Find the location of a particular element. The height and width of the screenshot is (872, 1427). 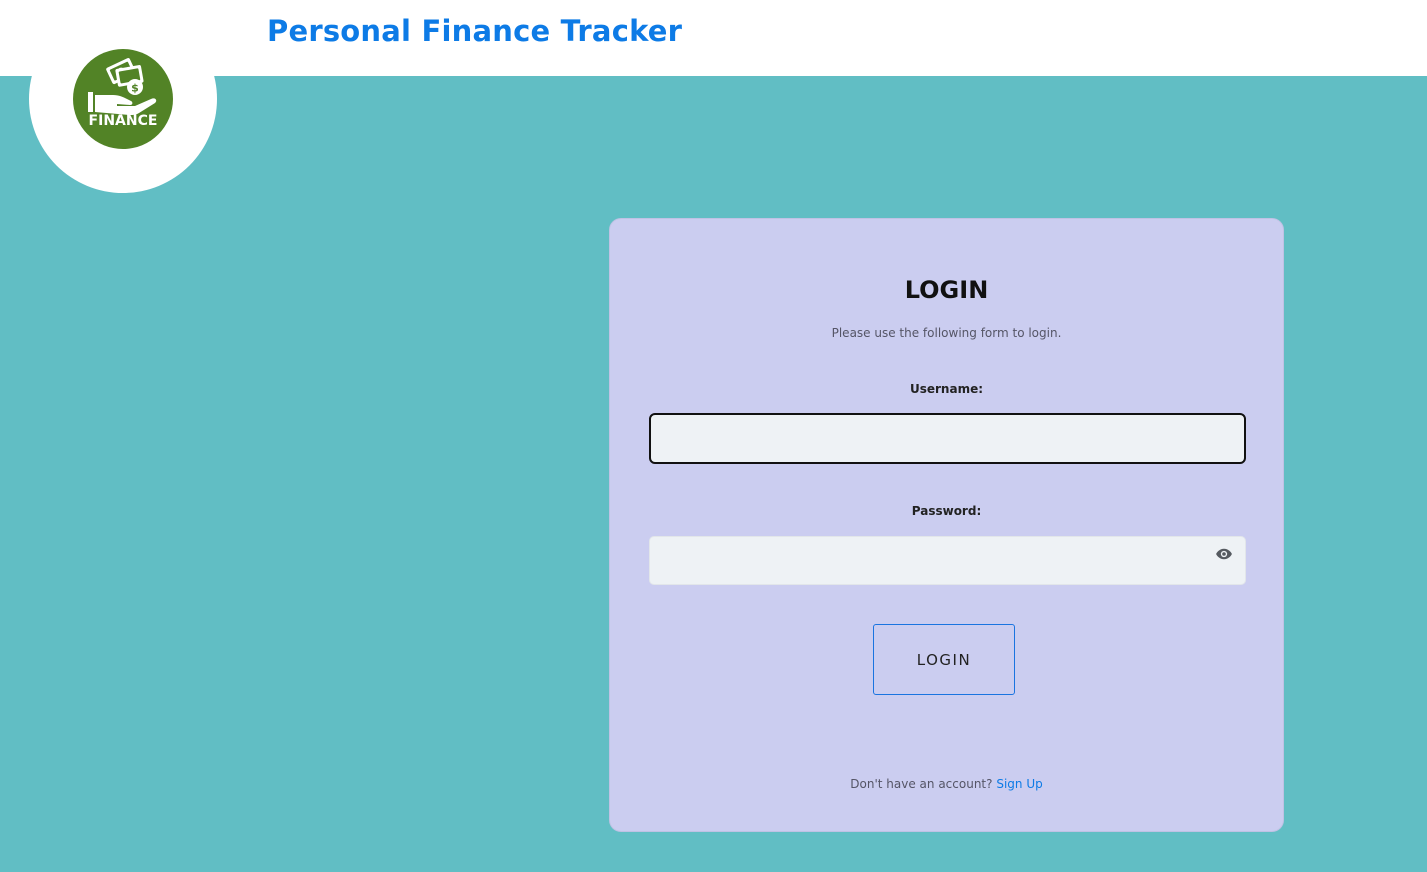

eye-icon is located at coordinates (1224, 554).